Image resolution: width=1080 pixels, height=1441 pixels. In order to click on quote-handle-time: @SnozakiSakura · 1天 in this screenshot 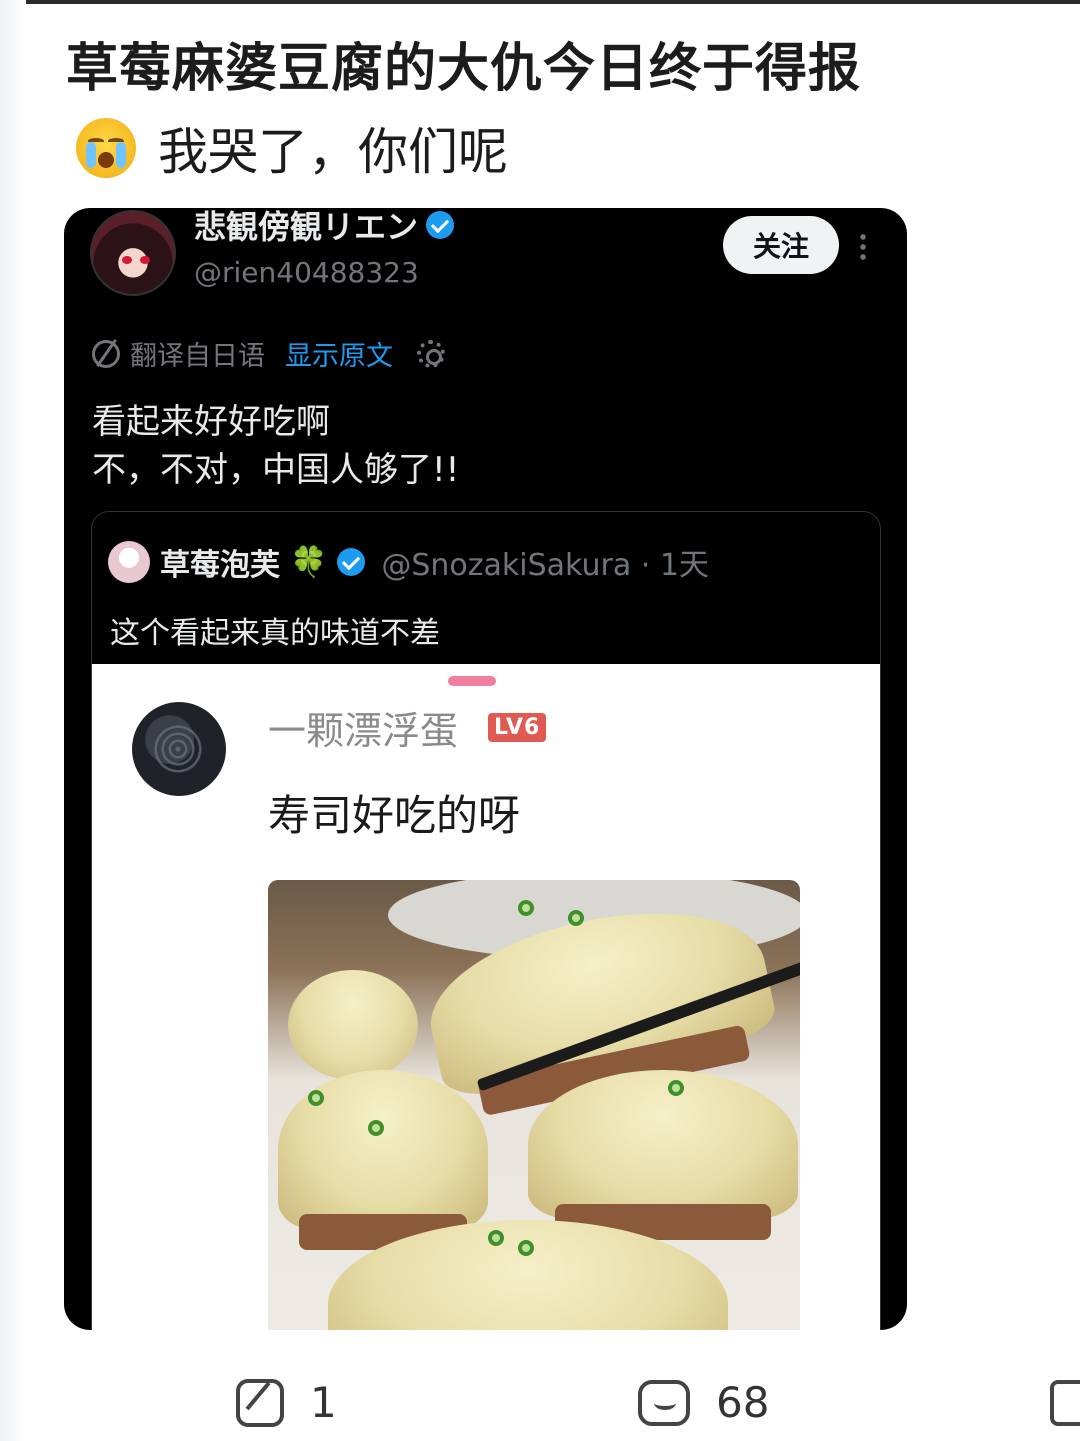, I will do `click(545, 565)`.